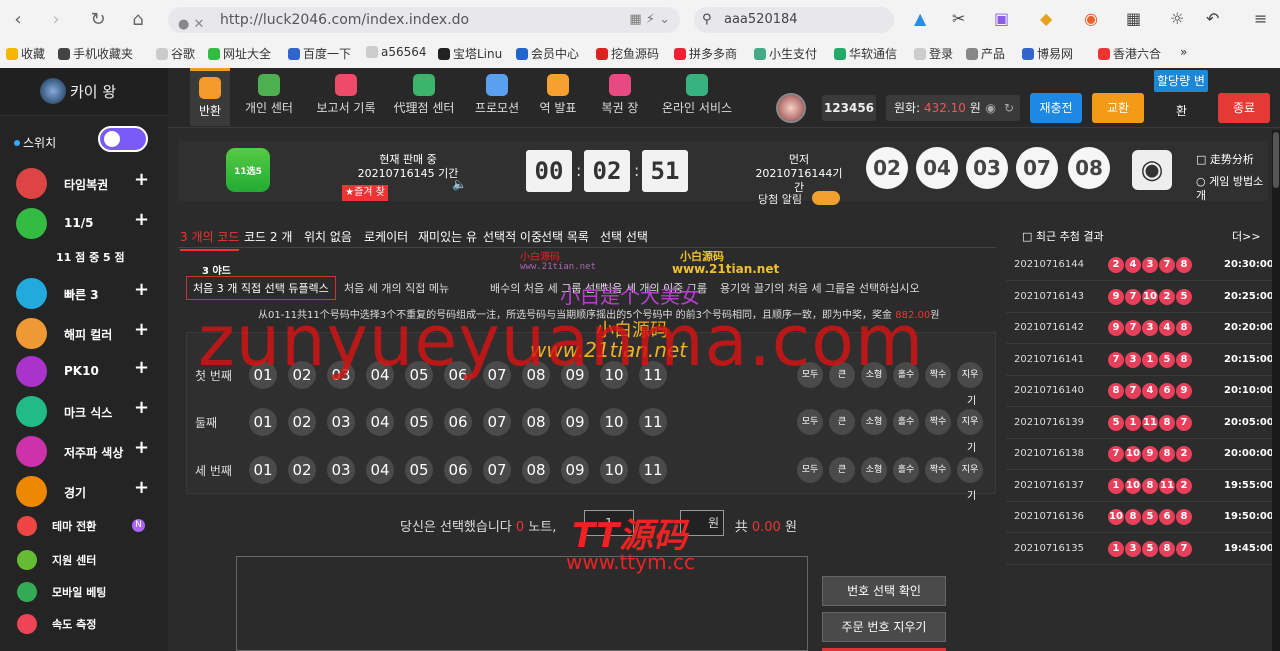 This screenshot has height=651, width=1280. I want to click on bookmark-item: 小生支付, so click(785, 53).